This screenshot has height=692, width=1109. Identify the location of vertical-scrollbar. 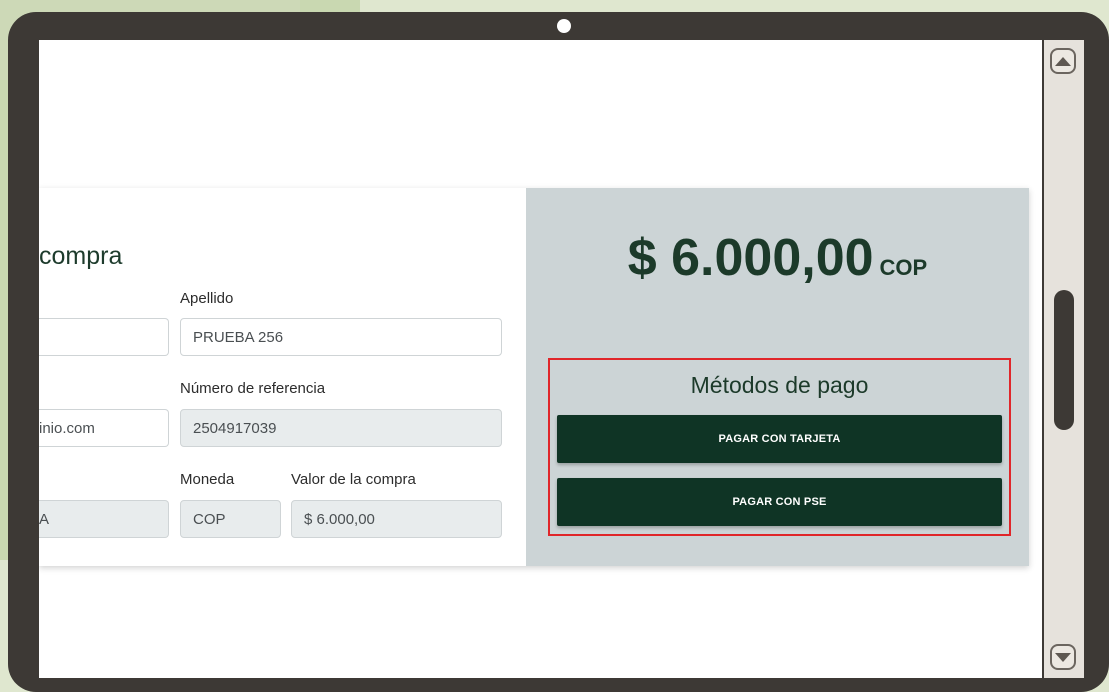
(1064, 359).